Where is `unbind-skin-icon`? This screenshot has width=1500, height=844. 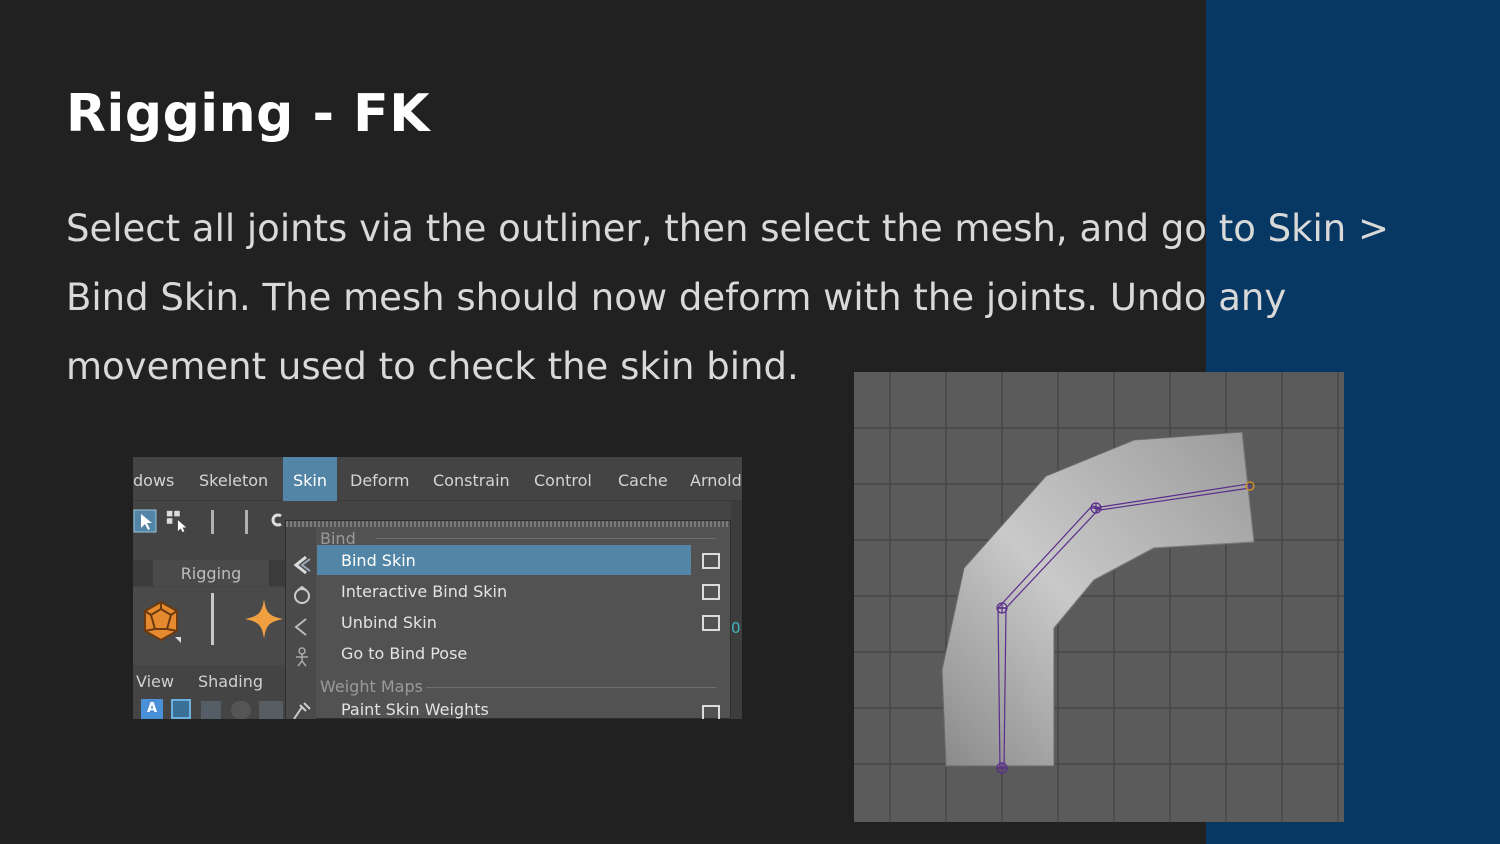 unbind-skin-icon is located at coordinates (300, 627).